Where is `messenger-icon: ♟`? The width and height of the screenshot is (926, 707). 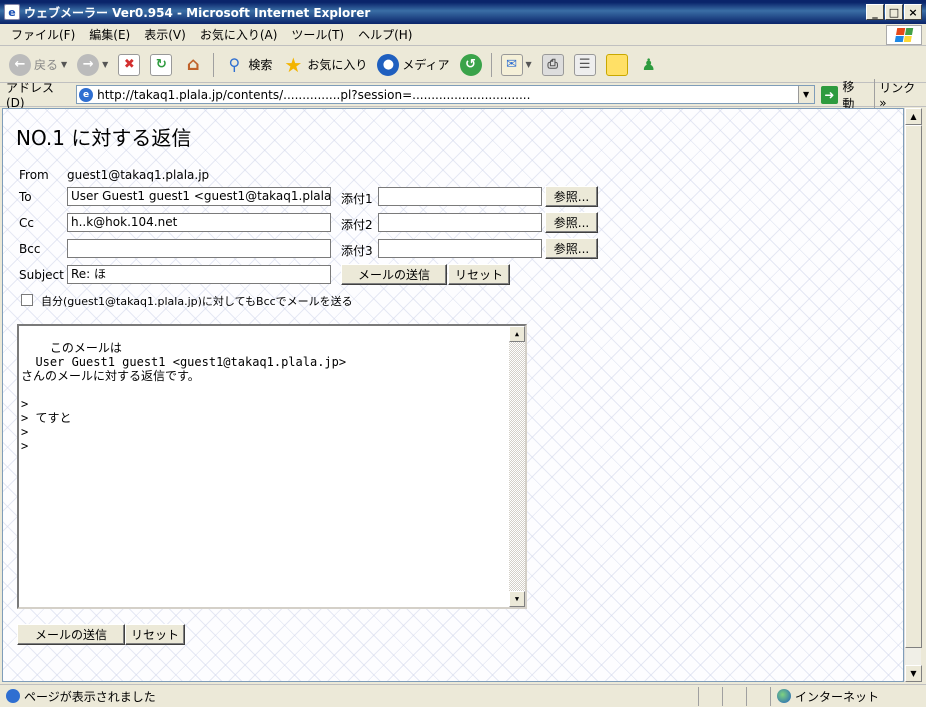
messenger-icon: ♟ is located at coordinates (648, 64).